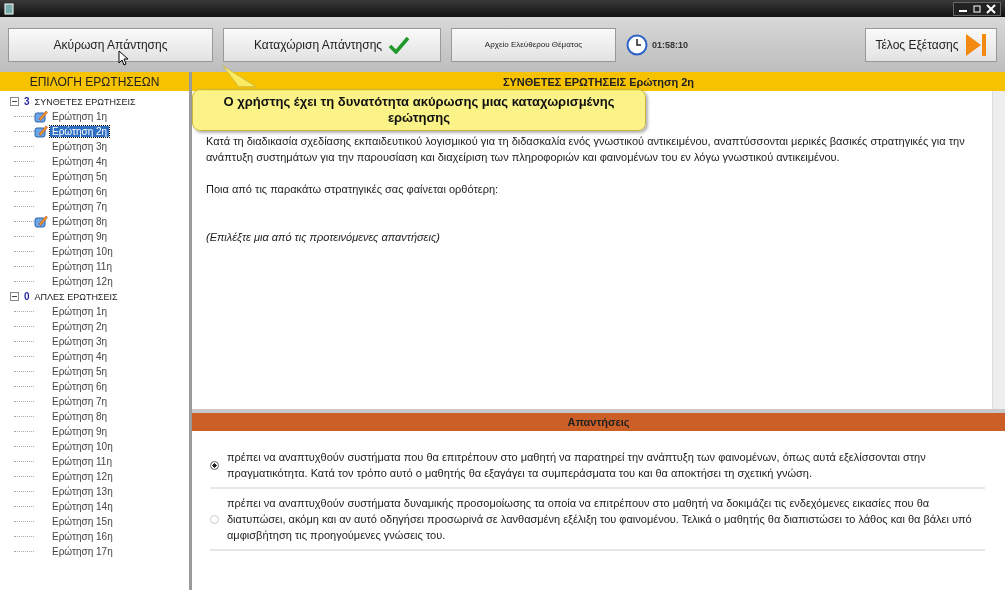  What do you see at coordinates (27, 101) in the screenshot?
I see `group-count: 3` at bounding box center [27, 101].